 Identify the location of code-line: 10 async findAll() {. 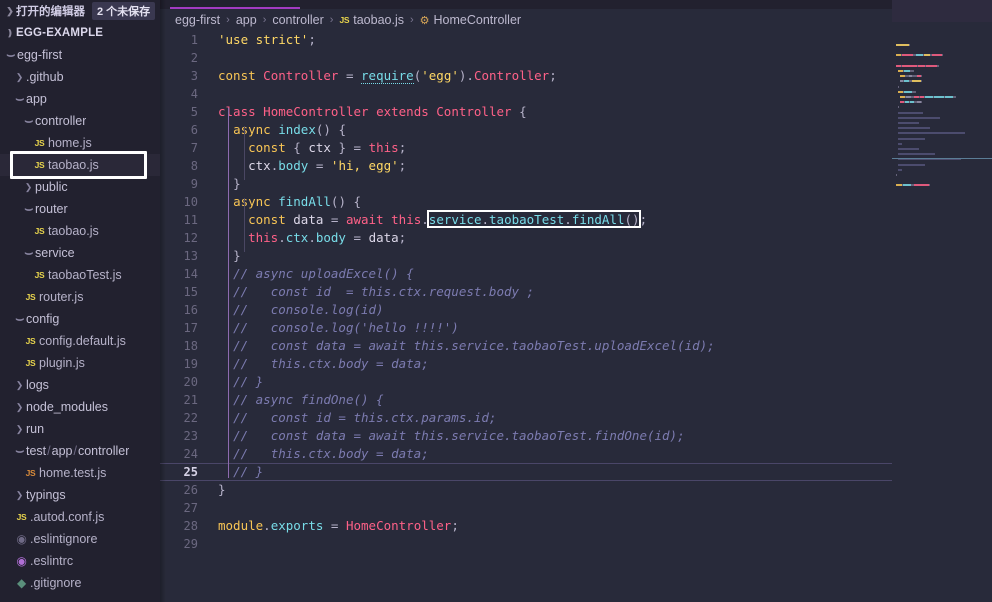
(576, 202).